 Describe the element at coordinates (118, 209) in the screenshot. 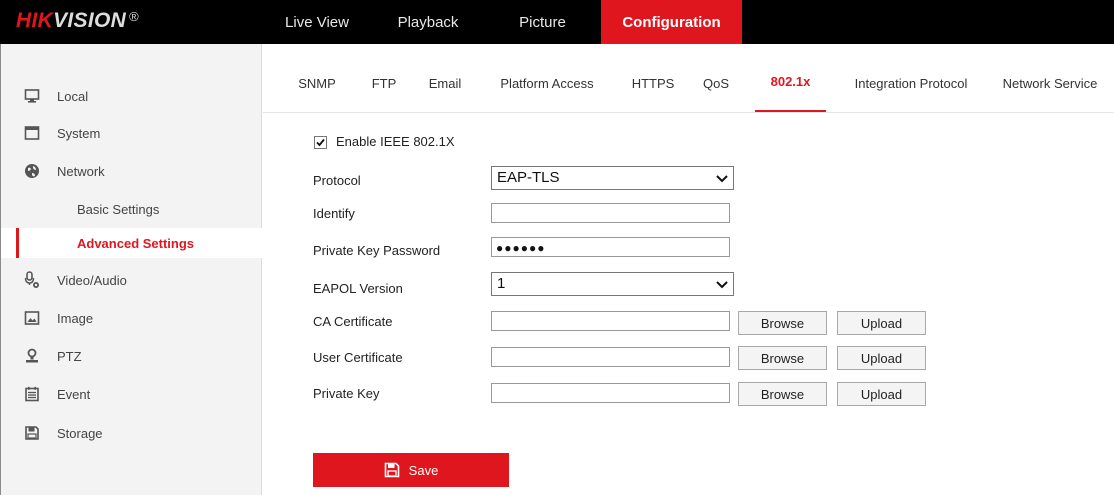

I see `sidebar-item-label: Basic Settings` at that location.